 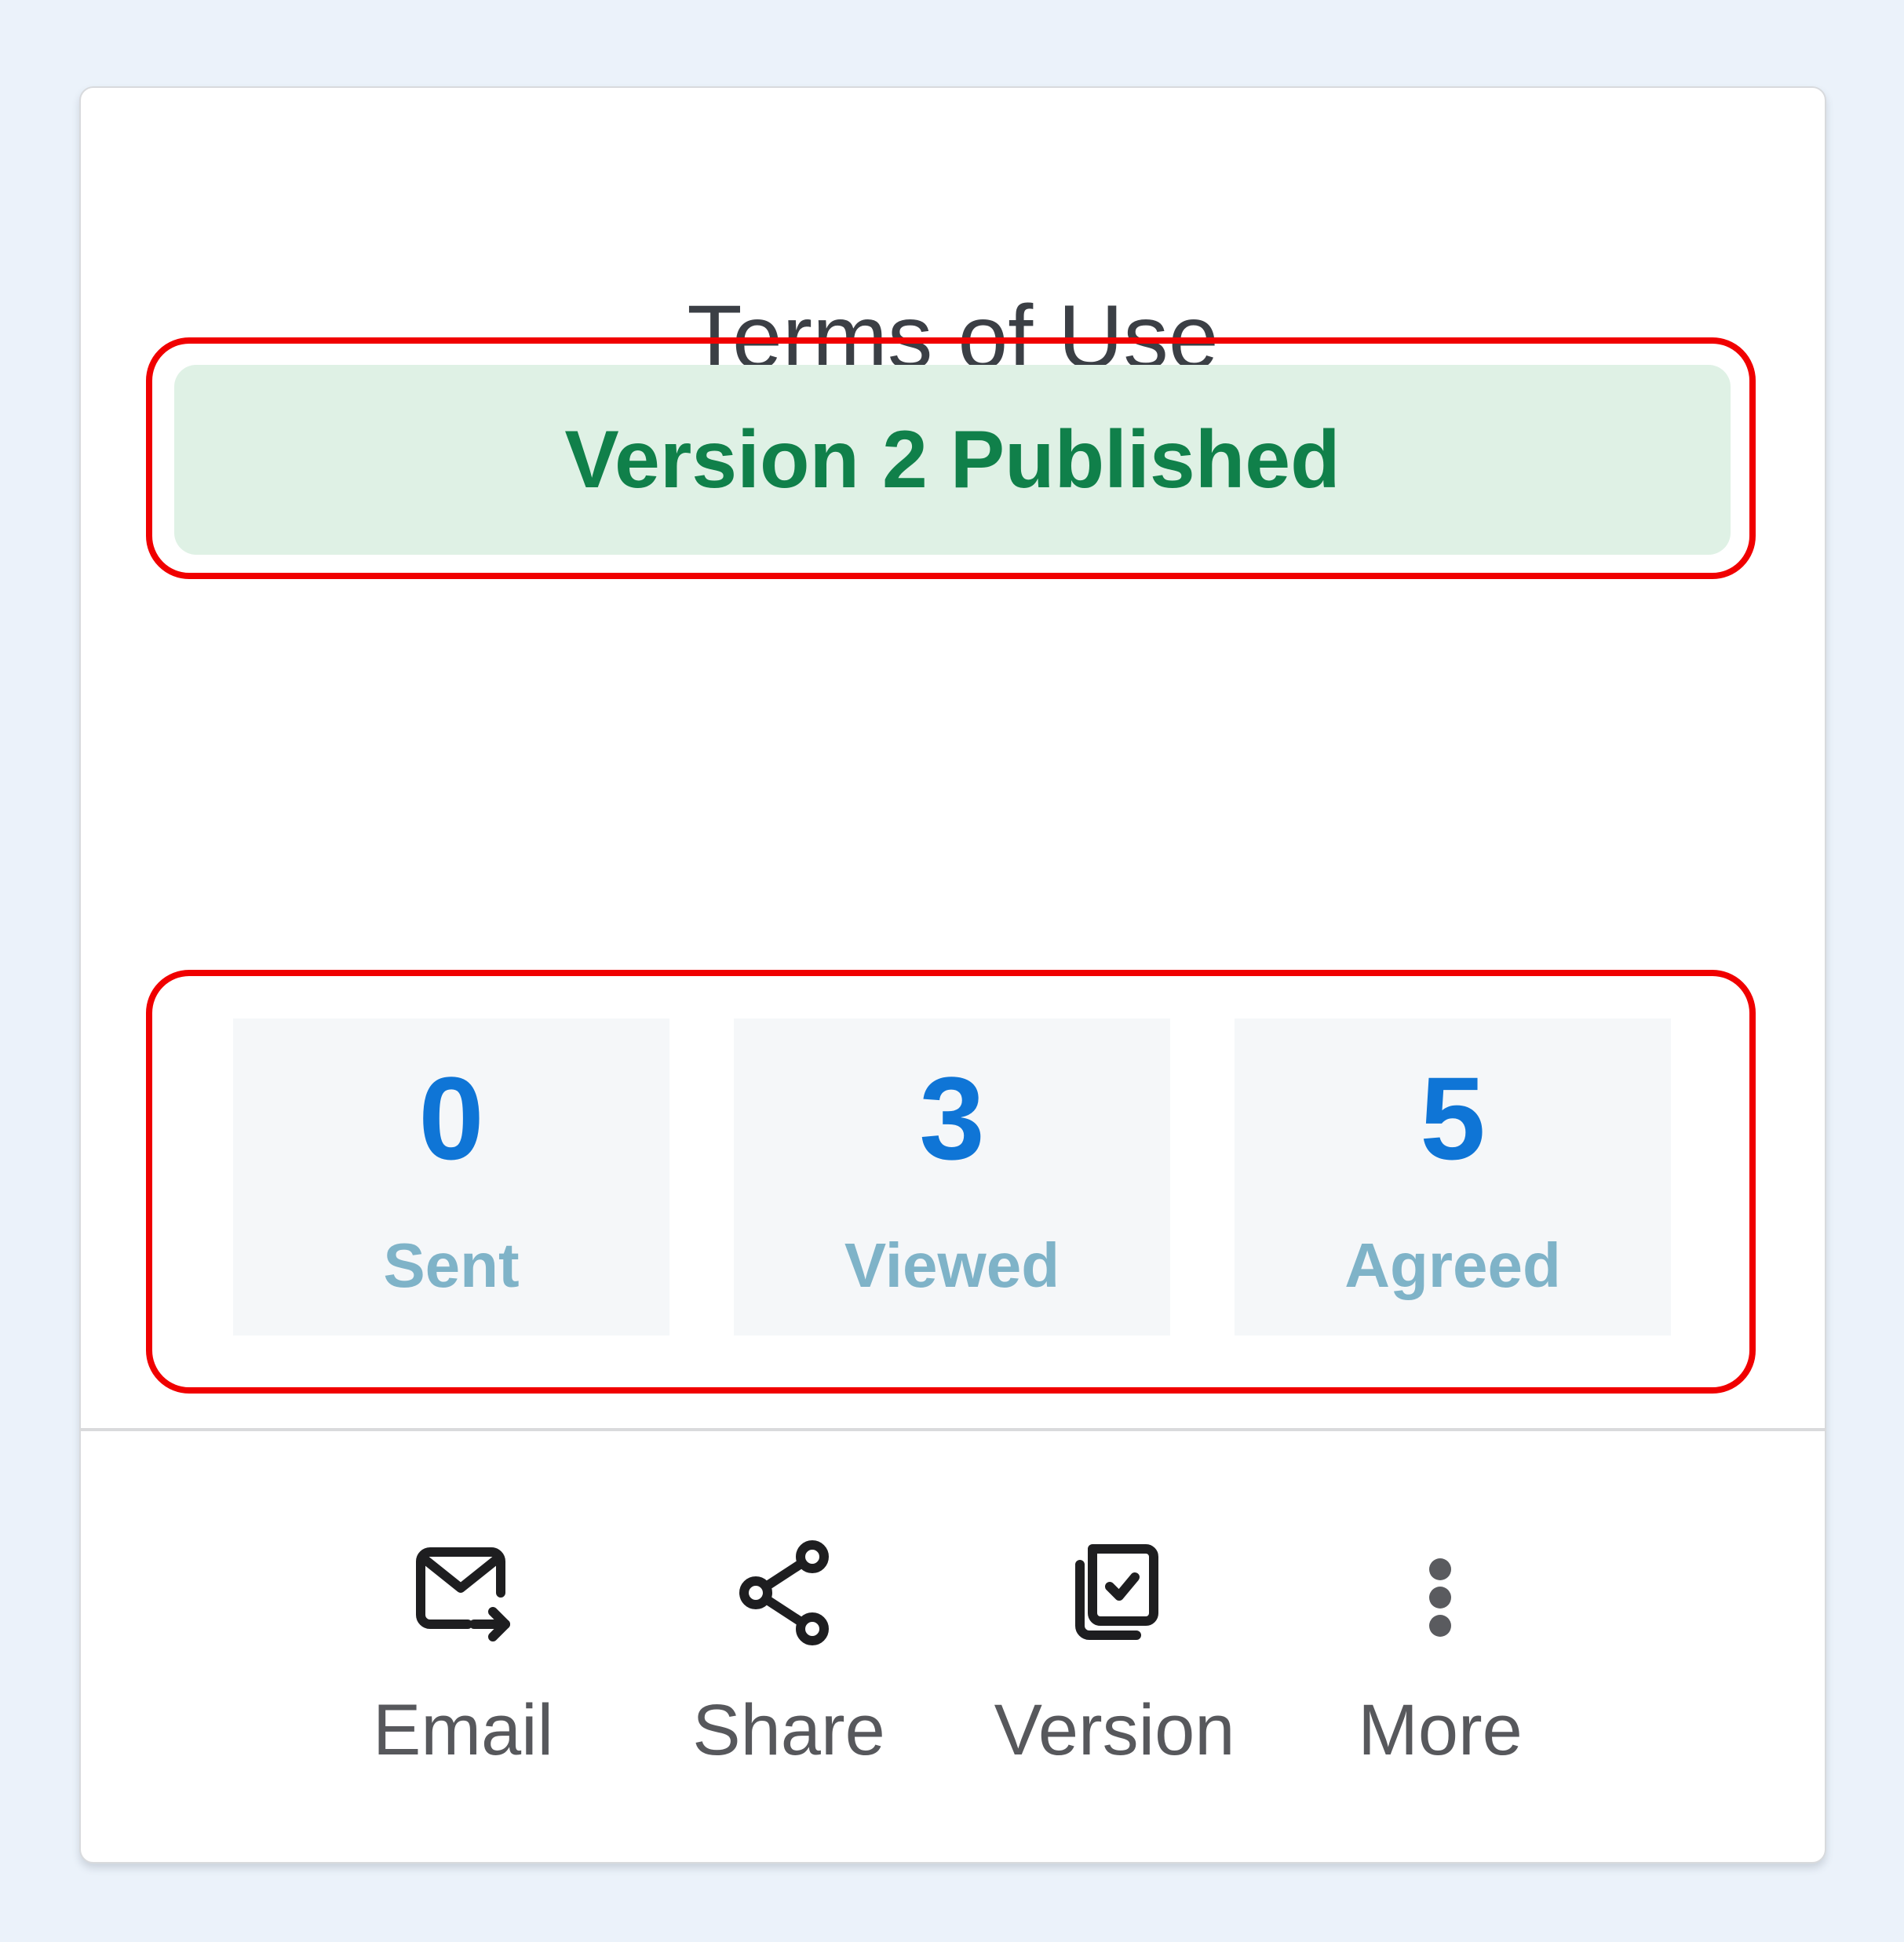 What do you see at coordinates (952, 1118) in the screenshot?
I see `stat-viewed-value: 3` at bounding box center [952, 1118].